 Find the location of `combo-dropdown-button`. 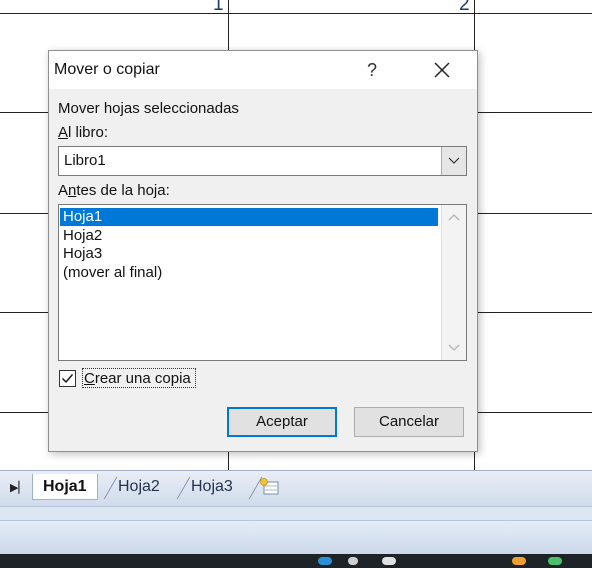

combo-dropdown-button is located at coordinates (453, 161).